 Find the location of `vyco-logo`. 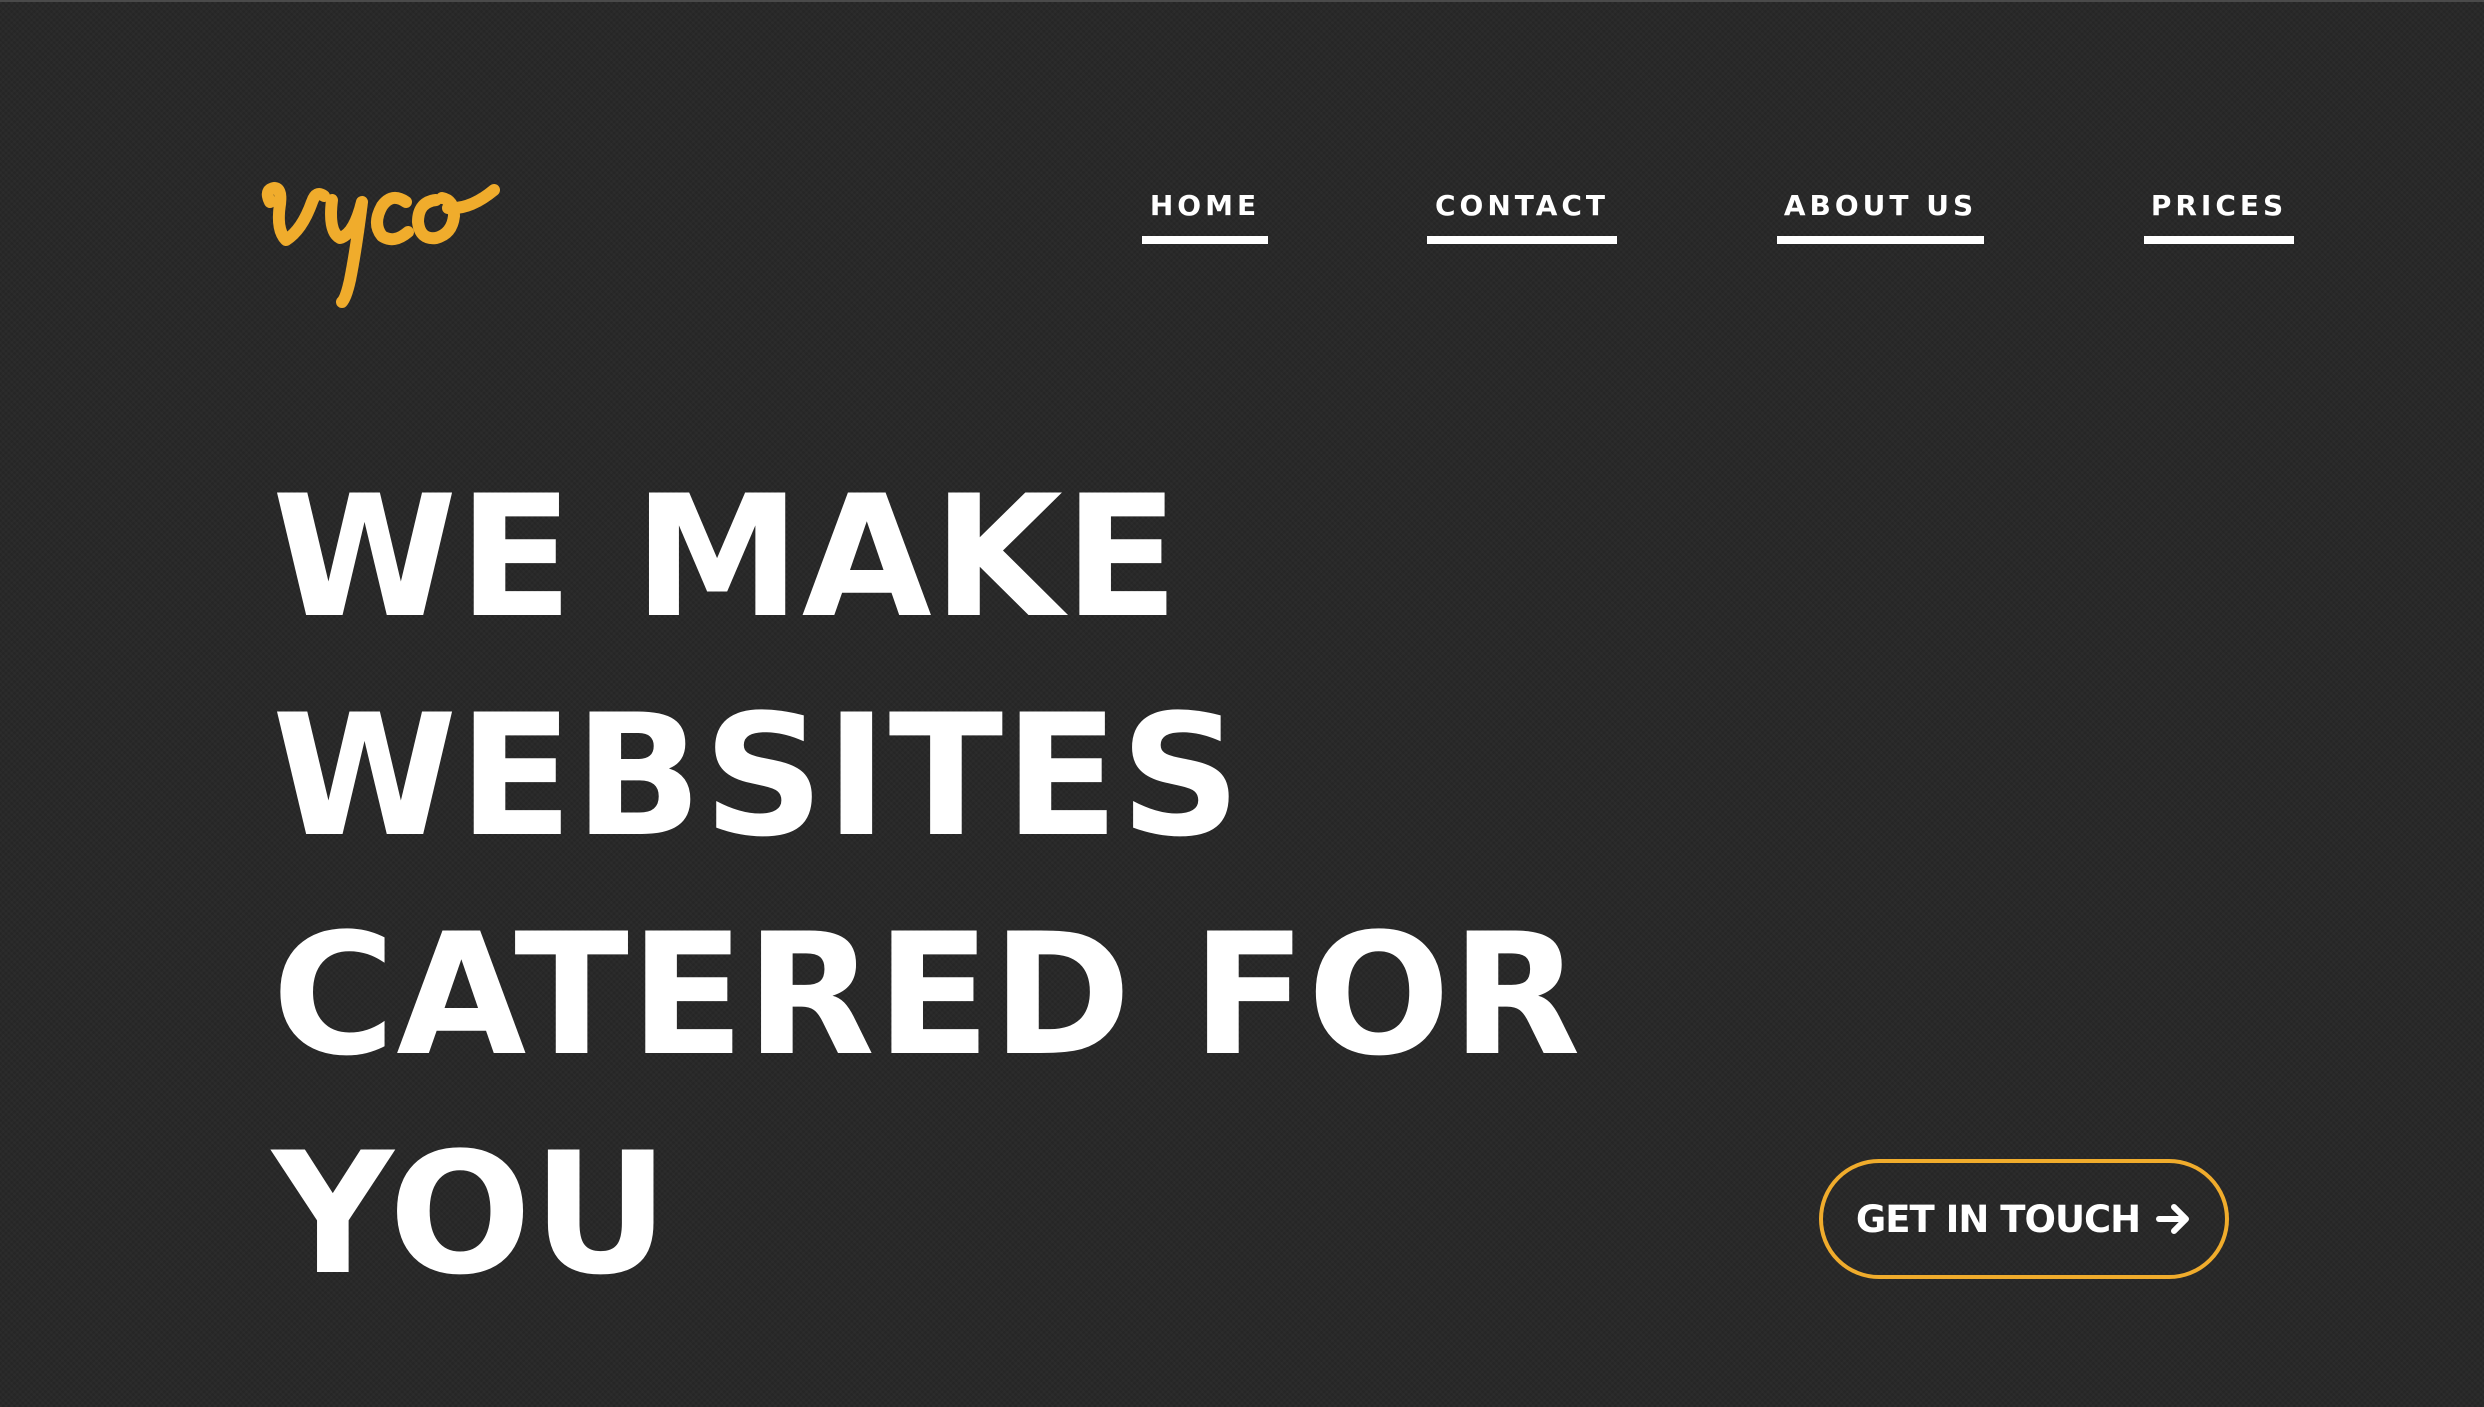

vyco-logo is located at coordinates (383, 227).